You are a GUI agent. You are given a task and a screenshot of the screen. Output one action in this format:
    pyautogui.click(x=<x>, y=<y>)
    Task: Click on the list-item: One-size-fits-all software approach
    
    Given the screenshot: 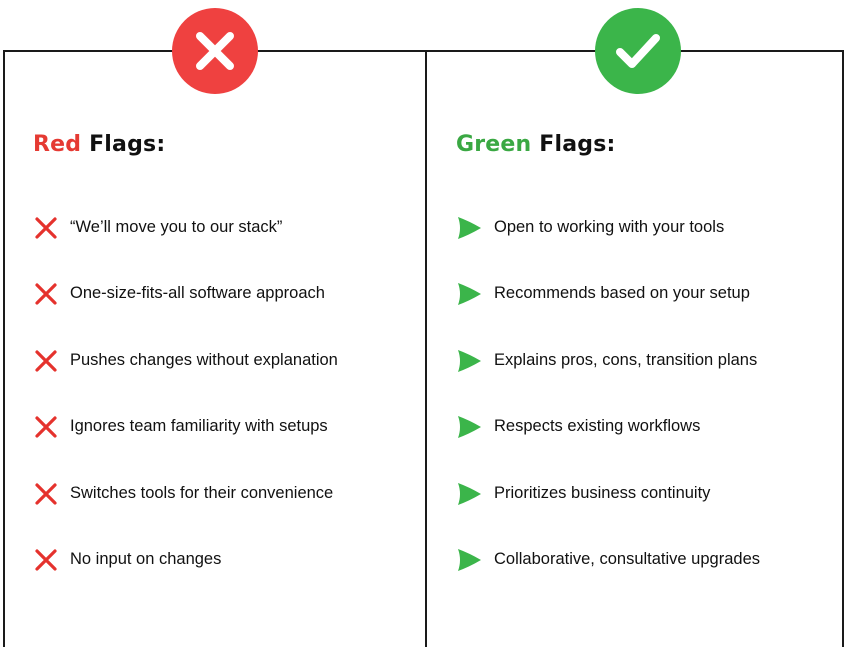 What is the action you would take?
    pyautogui.click(x=185, y=312)
    